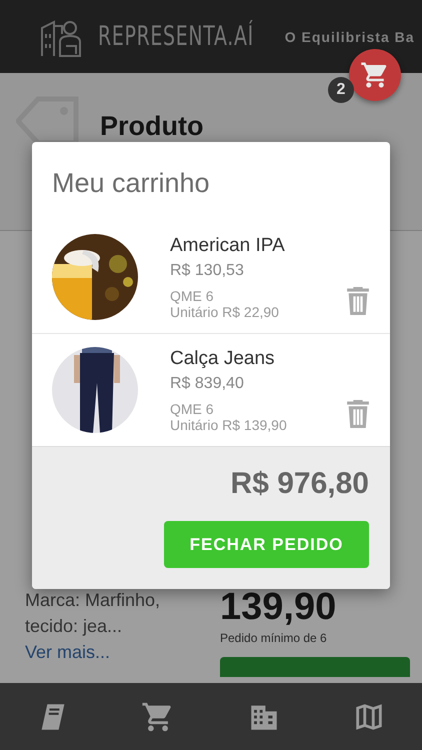 The width and height of the screenshot is (422, 750). What do you see at coordinates (299, 484) in the screenshot?
I see `cart-total: R$ 976,80` at bounding box center [299, 484].